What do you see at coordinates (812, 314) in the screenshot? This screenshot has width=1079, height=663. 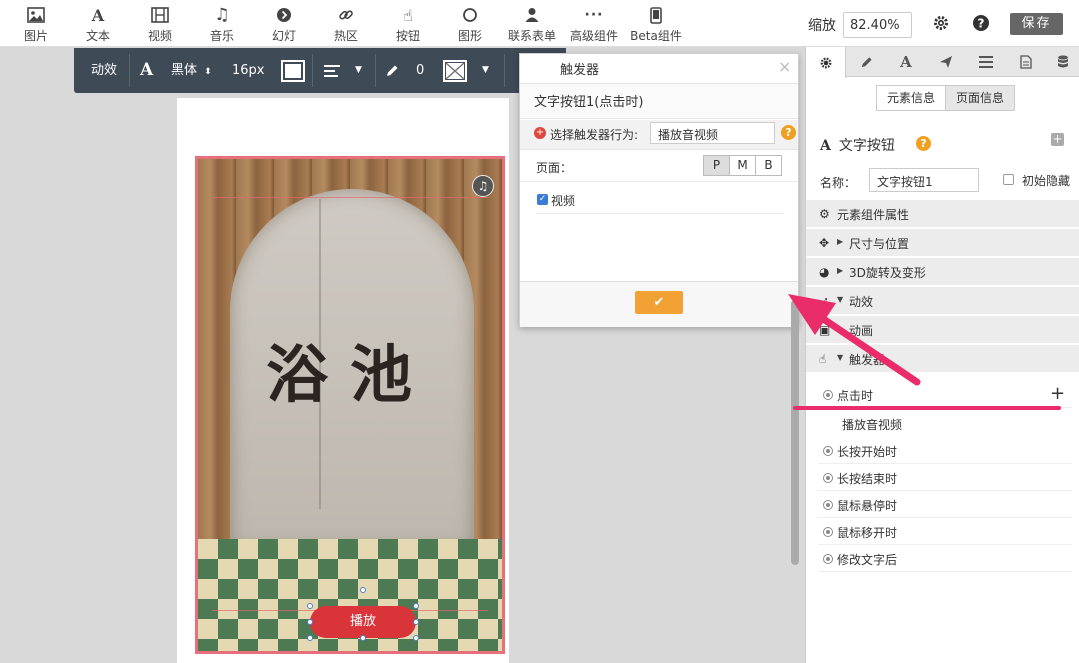 I see `annotation-arrow-head` at bounding box center [812, 314].